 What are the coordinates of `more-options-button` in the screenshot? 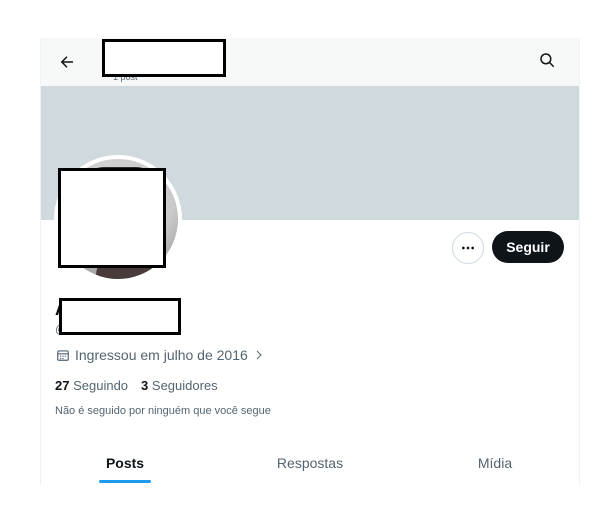 It's located at (468, 248).